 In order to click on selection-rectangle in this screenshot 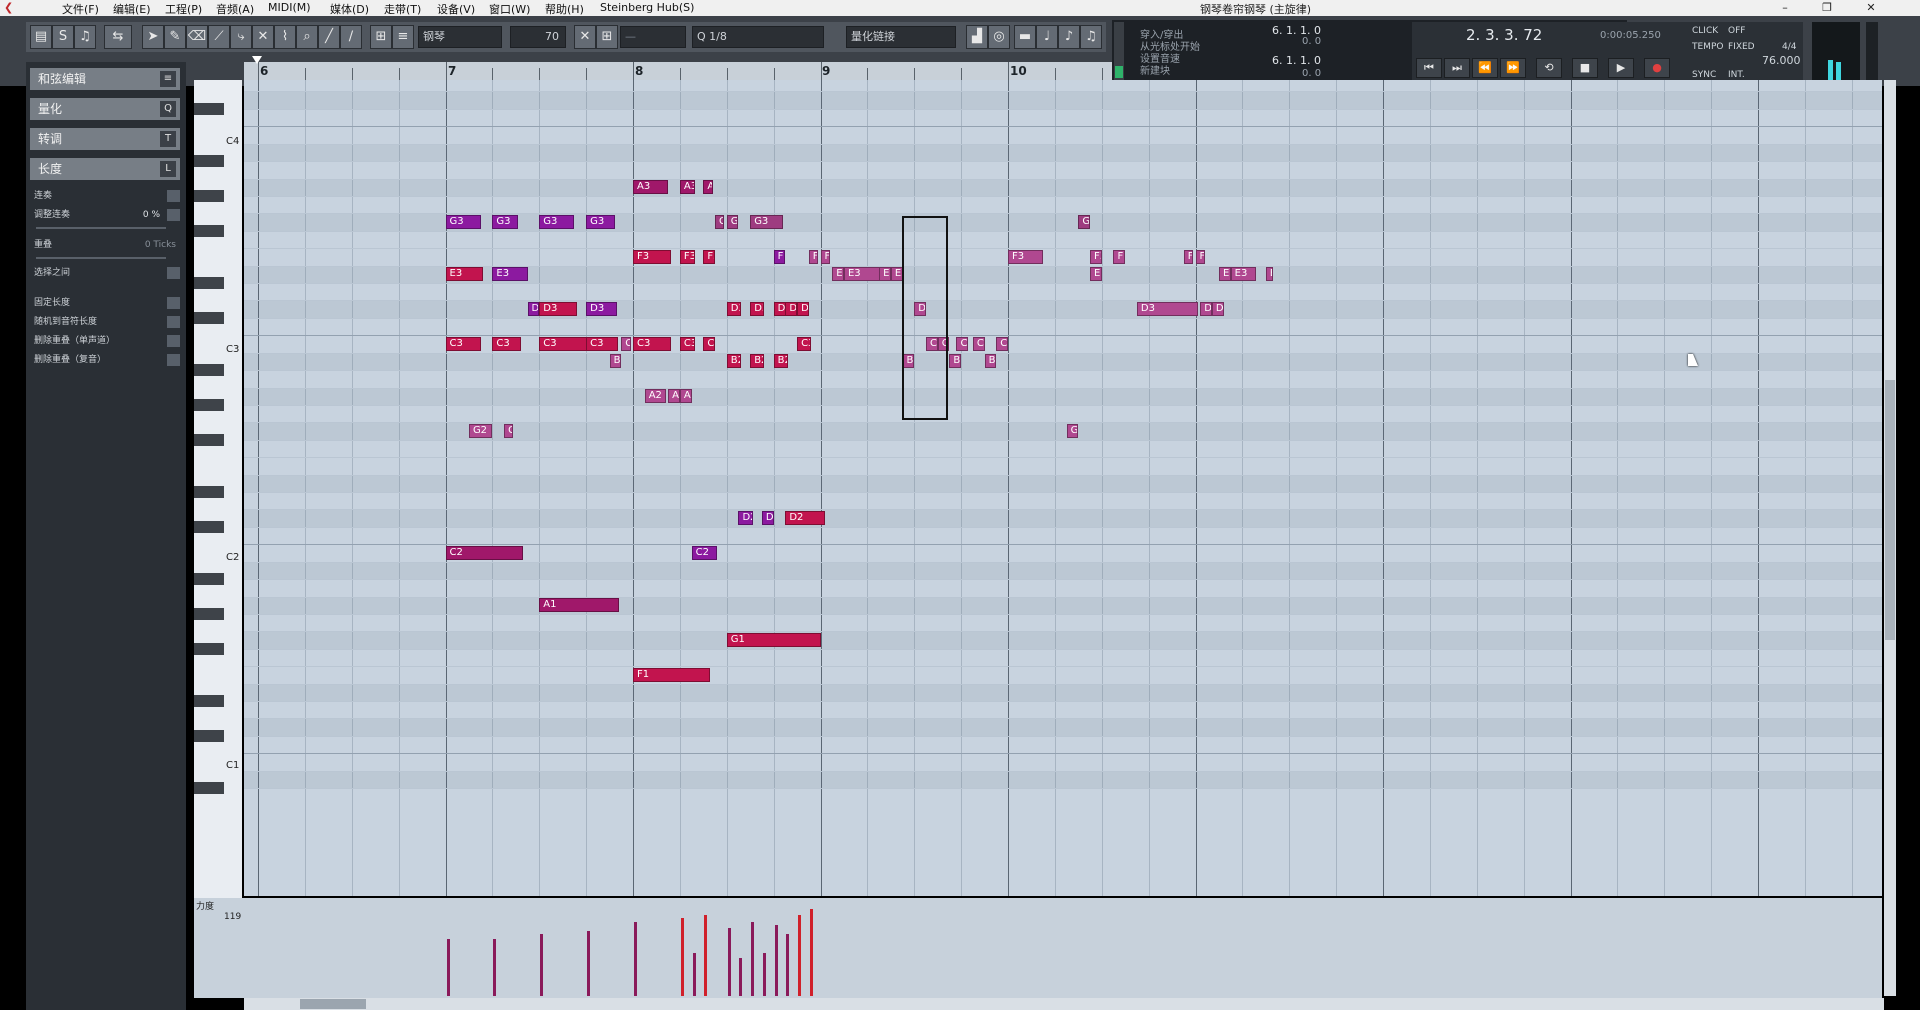, I will do `click(925, 318)`.